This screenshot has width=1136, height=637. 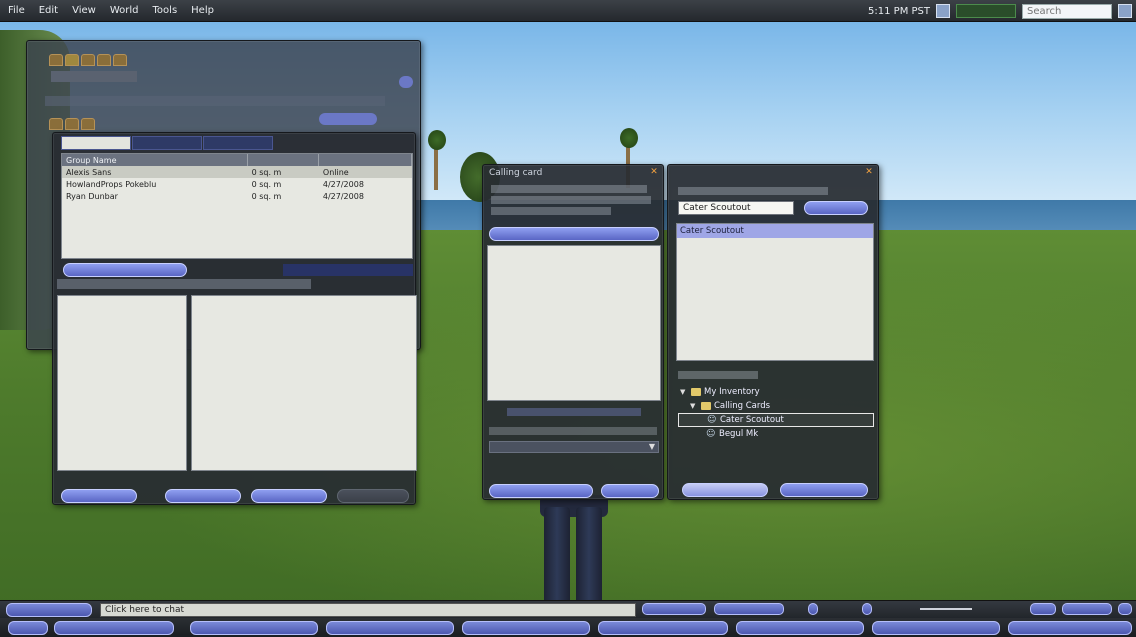 I want to click on menu-file: File, so click(x=16, y=10).